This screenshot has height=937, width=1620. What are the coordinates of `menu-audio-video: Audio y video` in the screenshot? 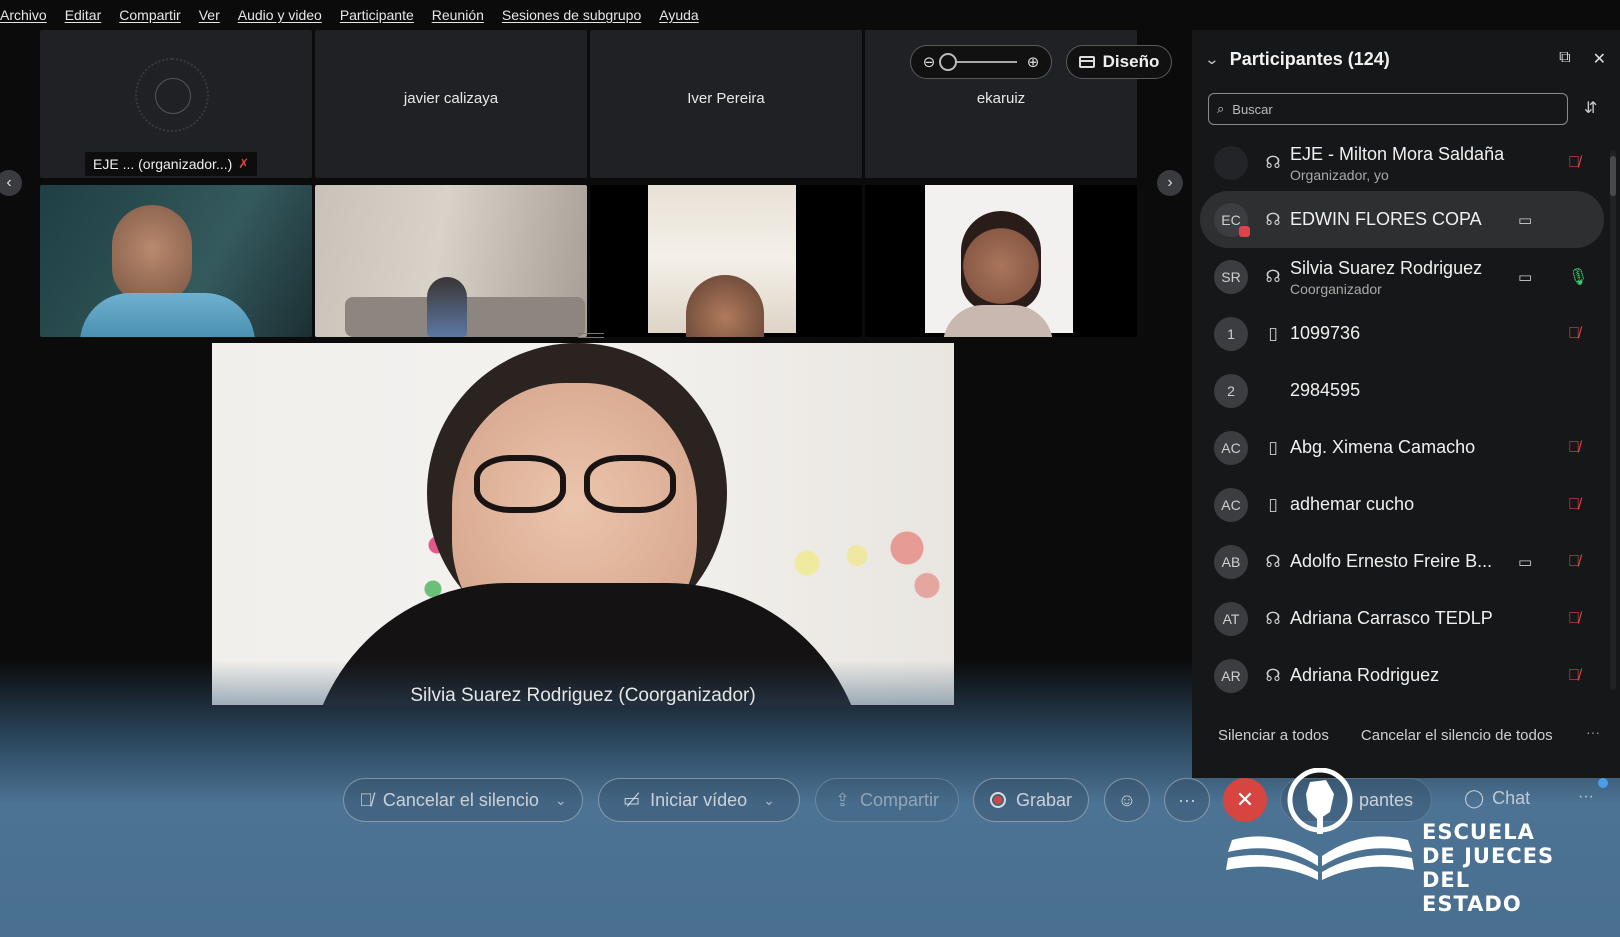 It's located at (280, 15).